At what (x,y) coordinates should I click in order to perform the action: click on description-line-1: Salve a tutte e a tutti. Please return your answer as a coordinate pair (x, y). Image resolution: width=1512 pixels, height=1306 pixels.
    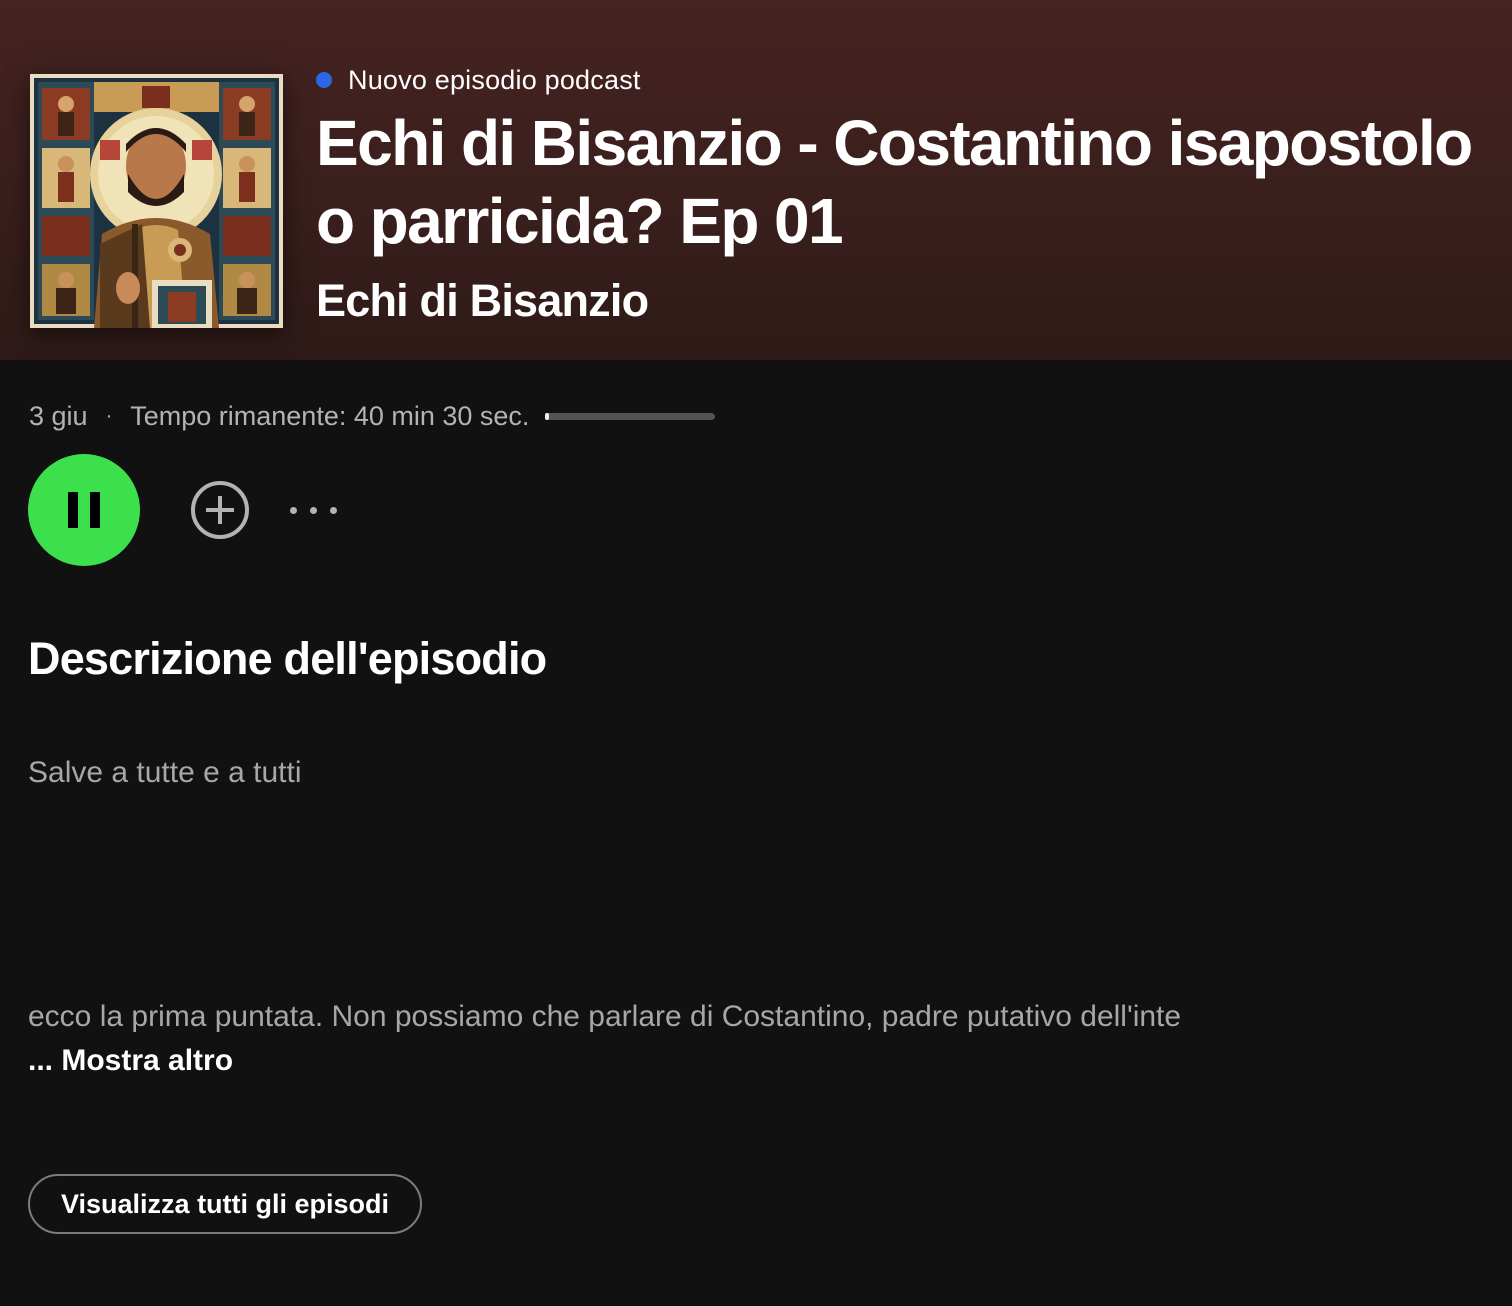
    Looking at the image, I should click on (165, 772).